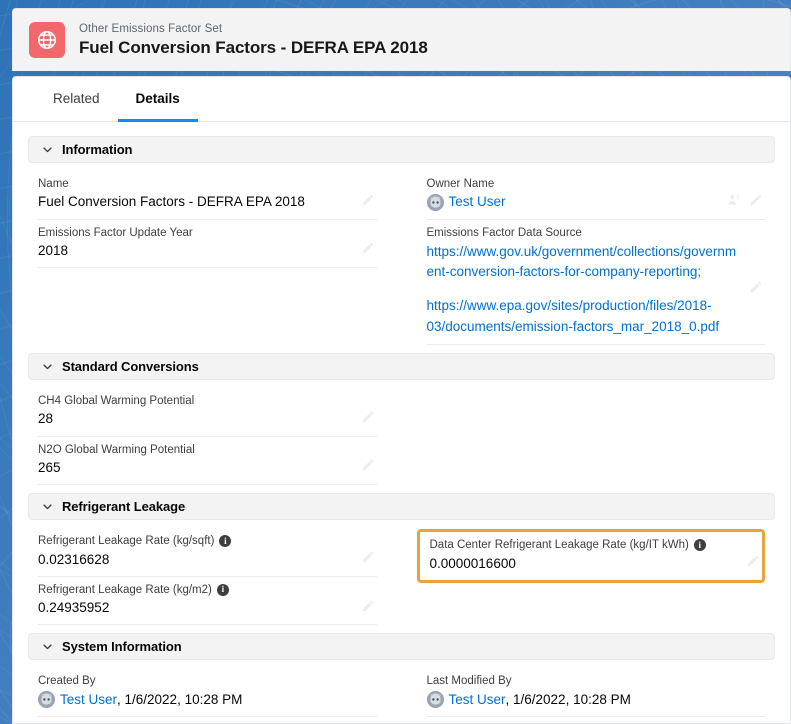  Describe the element at coordinates (401, 149) in the screenshot. I see `section-header-information: Information` at that location.